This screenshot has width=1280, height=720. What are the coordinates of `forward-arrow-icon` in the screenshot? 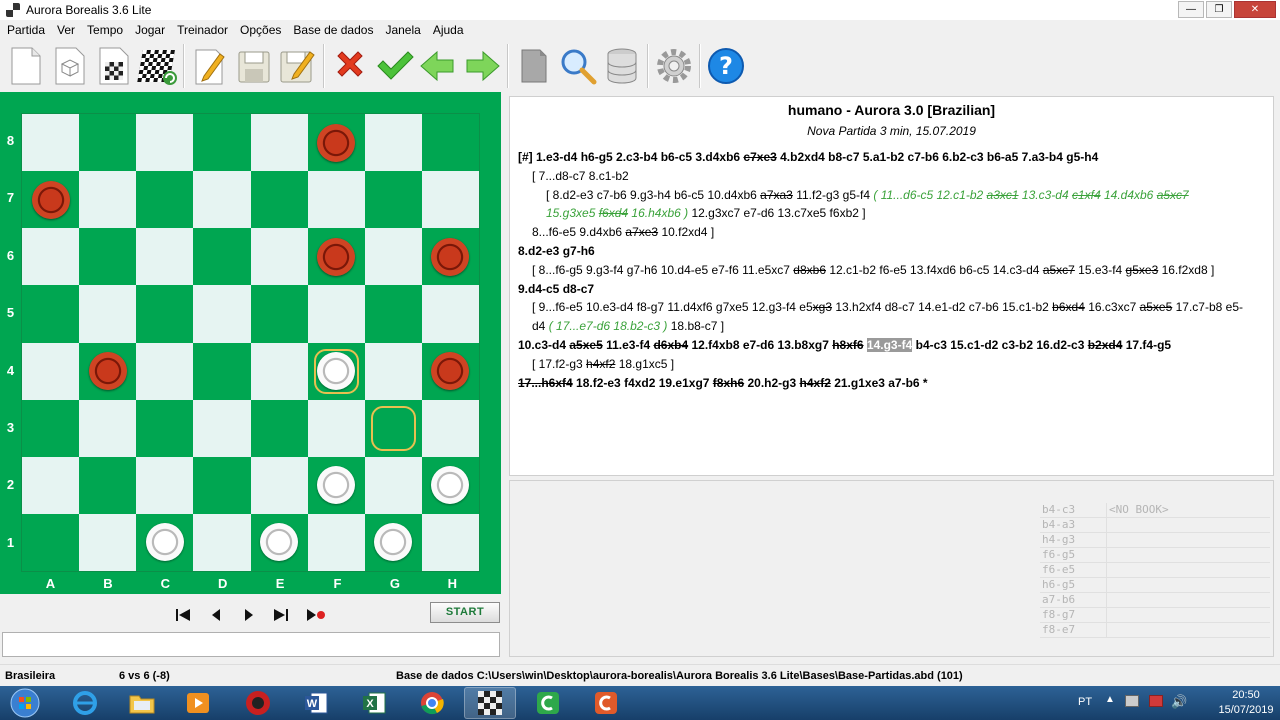 It's located at (482, 66).